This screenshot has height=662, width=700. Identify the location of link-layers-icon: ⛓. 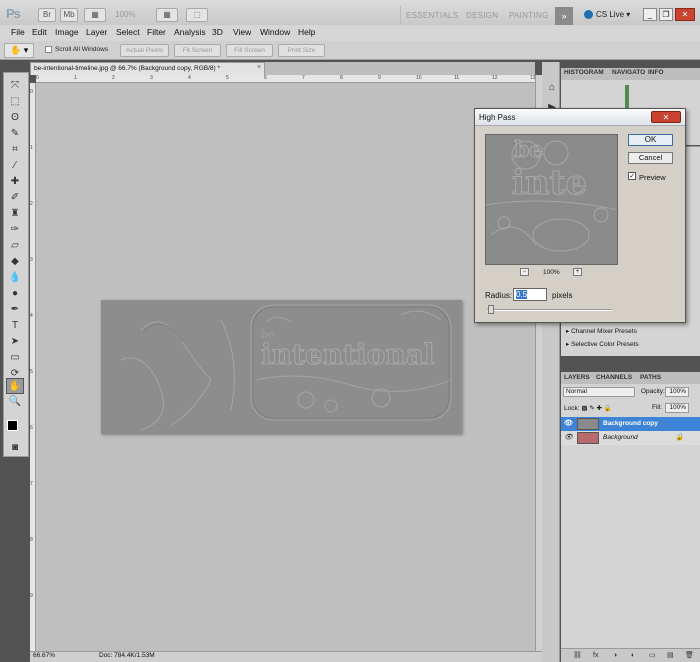
(577, 655).